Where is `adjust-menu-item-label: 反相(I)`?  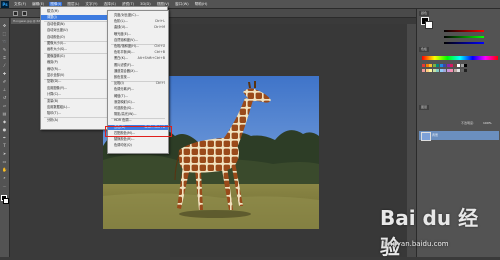 adjust-menu-item-label: 反相(I) is located at coordinates (119, 83).